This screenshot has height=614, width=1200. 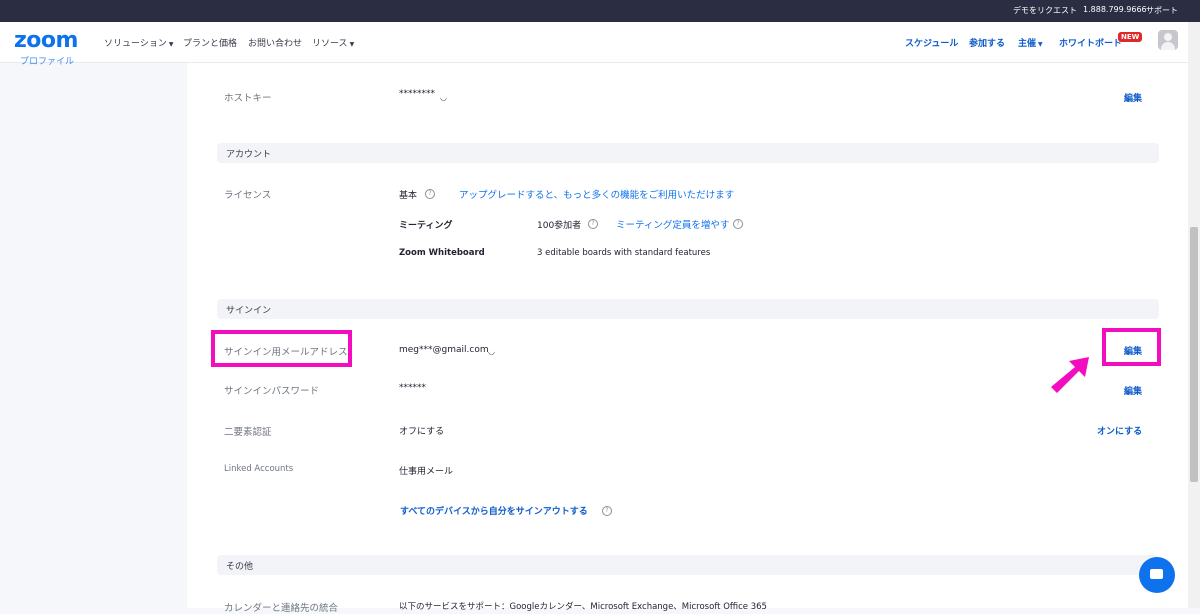 What do you see at coordinates (422, 432) in the screenshot?
I see `twofa-value: オフにする` at bounding box center [422, 432].